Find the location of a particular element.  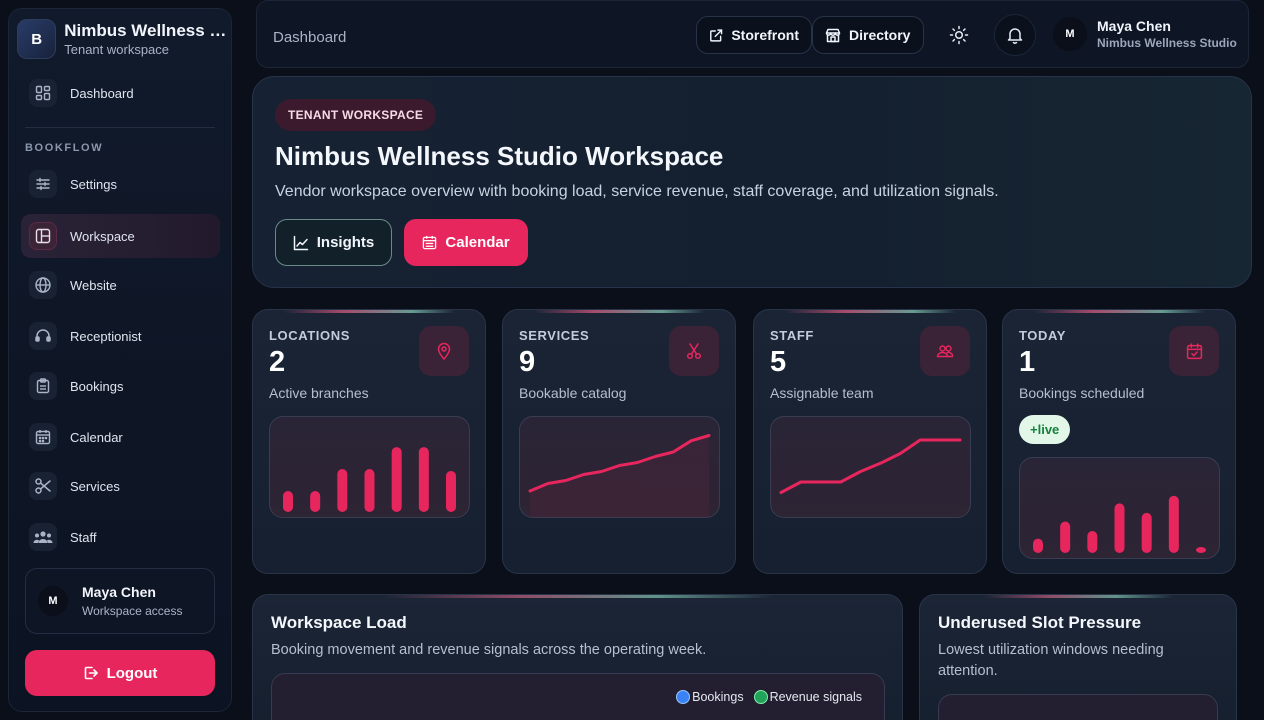

globe-icon is located at coordinates (43, 285).